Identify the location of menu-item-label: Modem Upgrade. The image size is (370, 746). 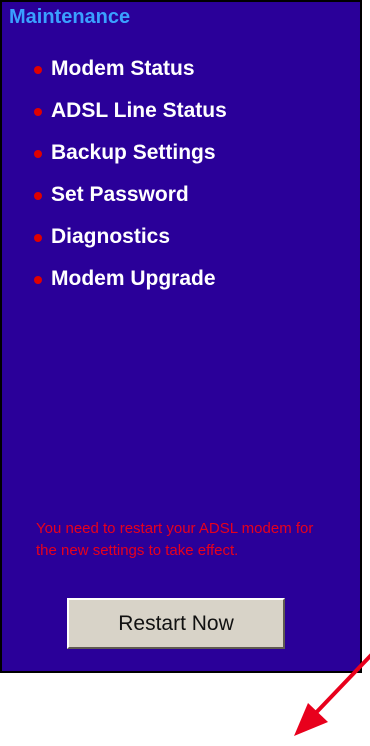
(133, 278).